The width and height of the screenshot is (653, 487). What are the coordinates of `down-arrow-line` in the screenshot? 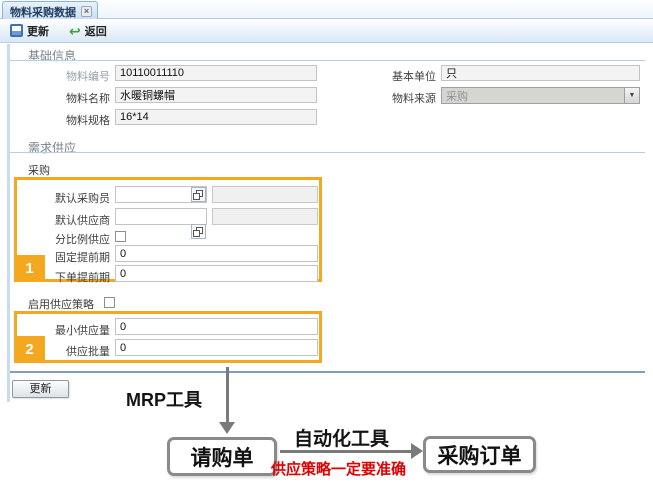 It's located at (227, 395).